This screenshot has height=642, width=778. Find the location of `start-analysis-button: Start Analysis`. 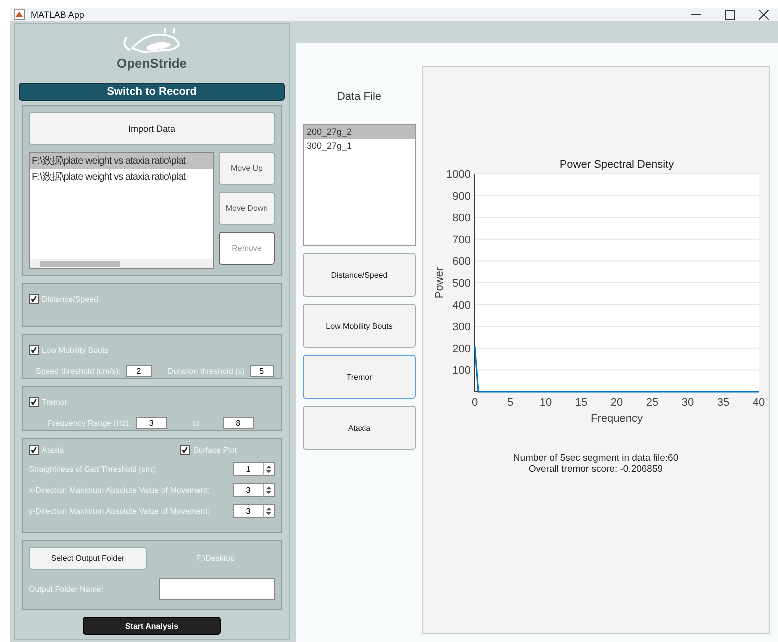

start-analysis-button: Start Analysis is located at coordinates (152, 626).